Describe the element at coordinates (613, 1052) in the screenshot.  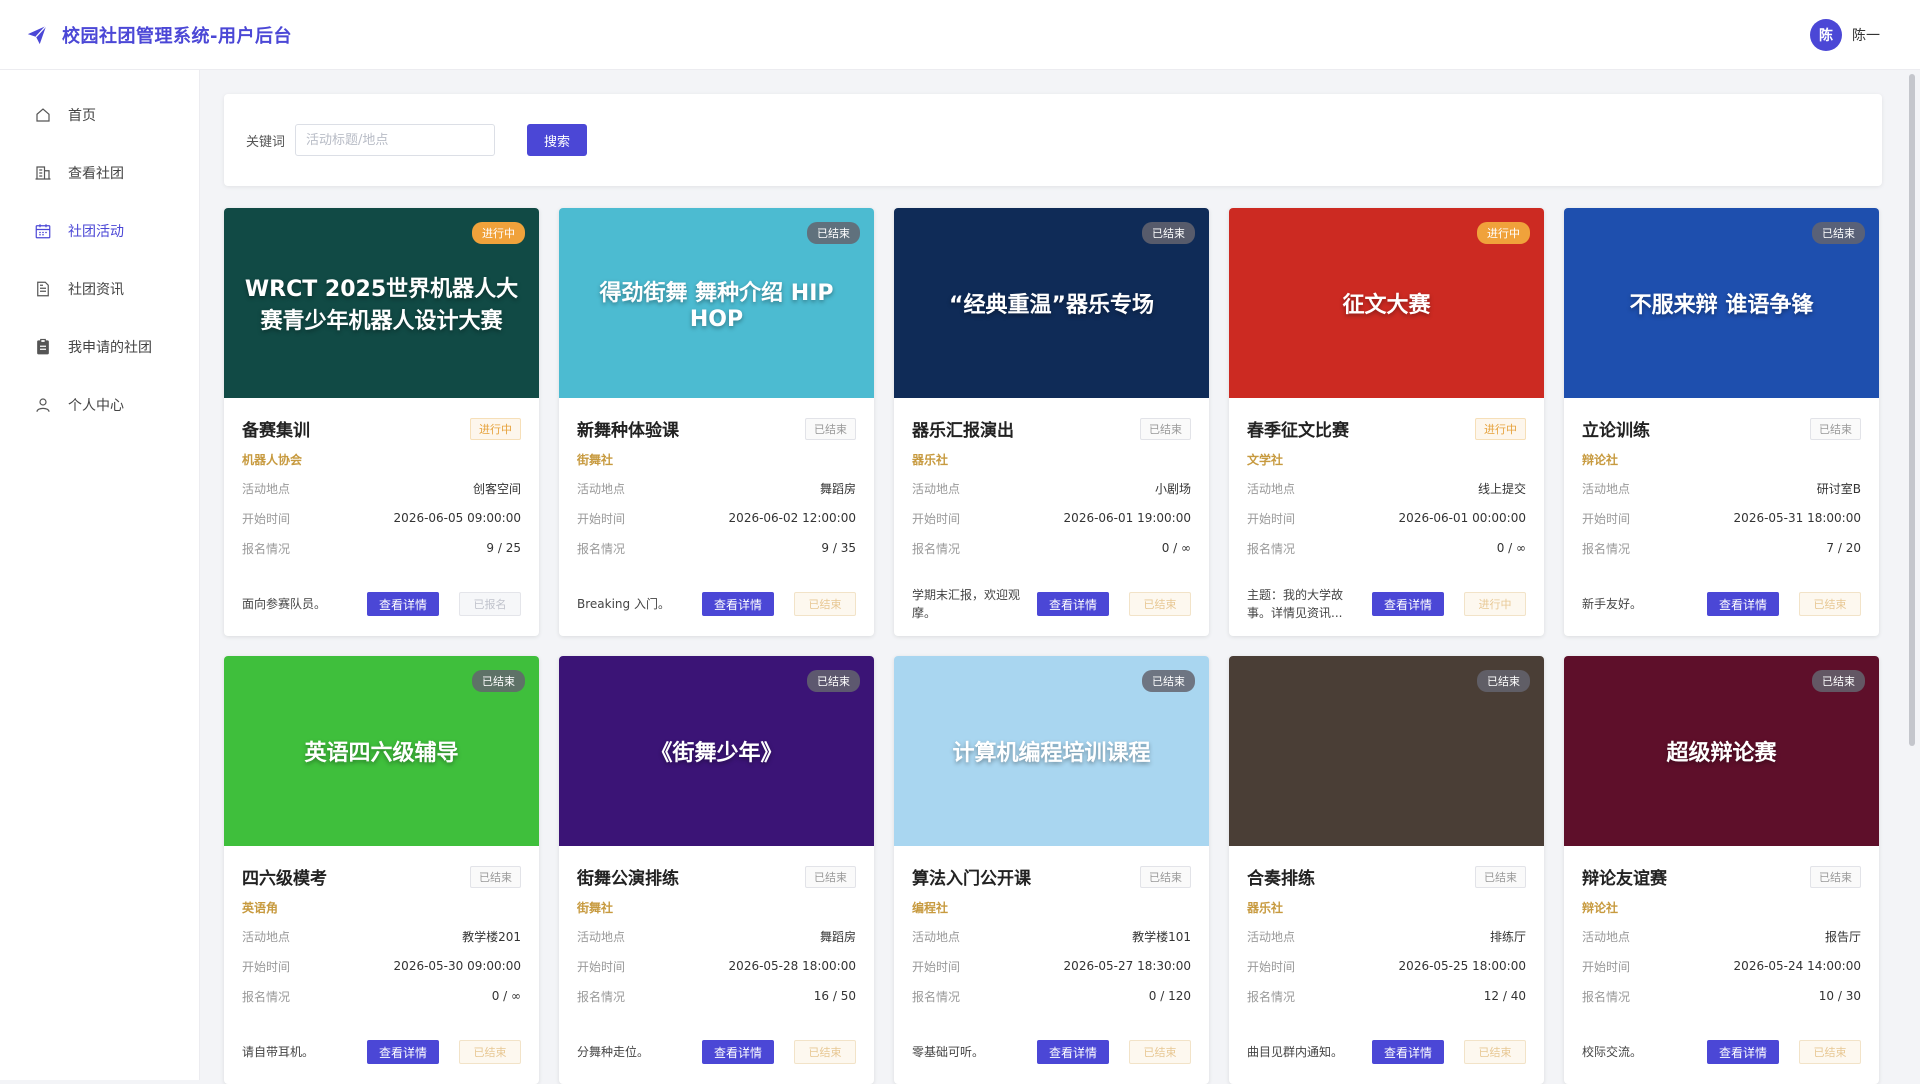
I see `activity-description: 分舞种走位。` at that location.